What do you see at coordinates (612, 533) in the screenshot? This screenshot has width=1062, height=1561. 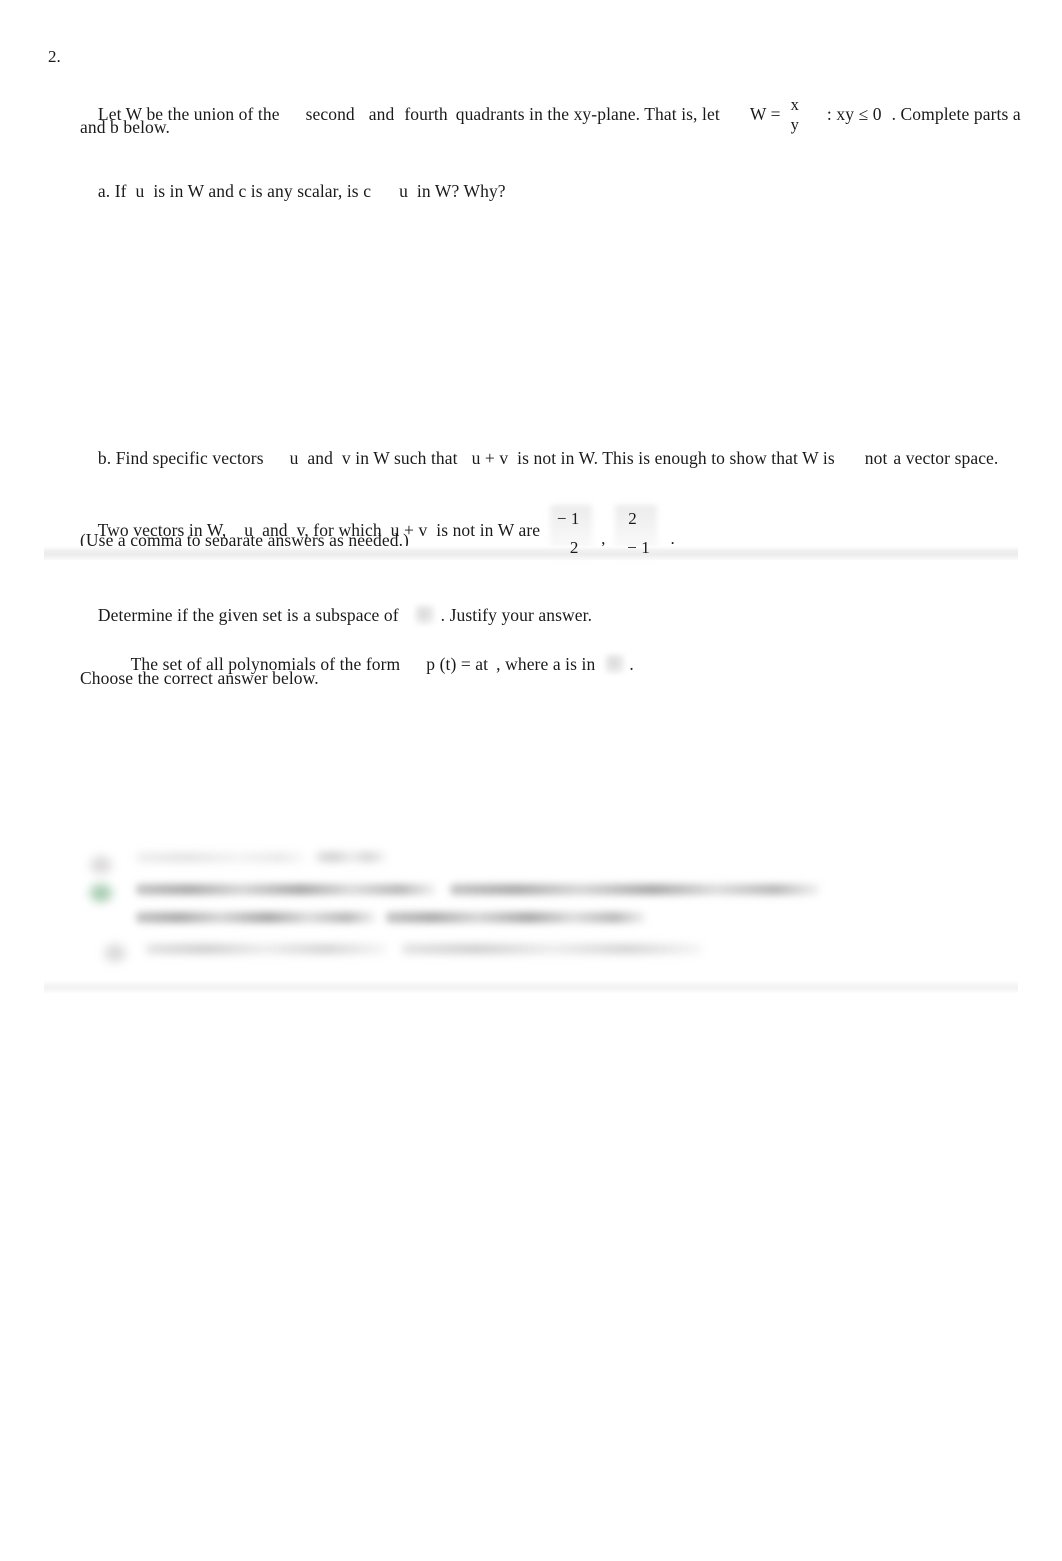 I see `part-b-answer-vectors: − 1 2, 2− 1.` at bounding box center [612, 533].